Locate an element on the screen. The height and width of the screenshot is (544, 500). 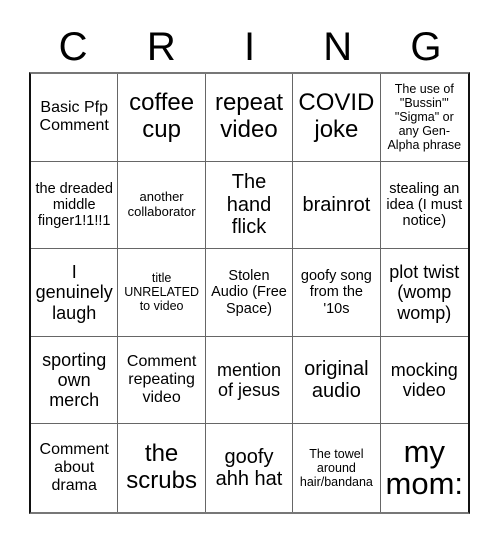
bingo-cell: repeat video is located at coordinates (249, 118).